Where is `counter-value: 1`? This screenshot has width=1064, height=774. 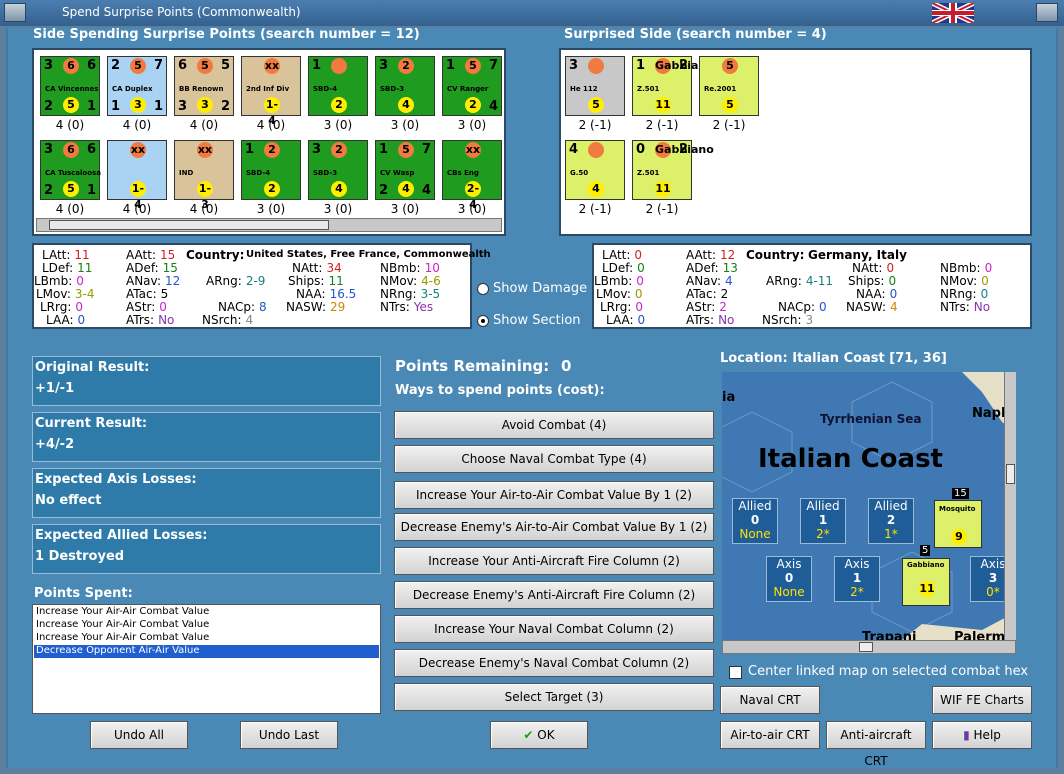
counter-value: 1 is located at coordinates (91, 106).